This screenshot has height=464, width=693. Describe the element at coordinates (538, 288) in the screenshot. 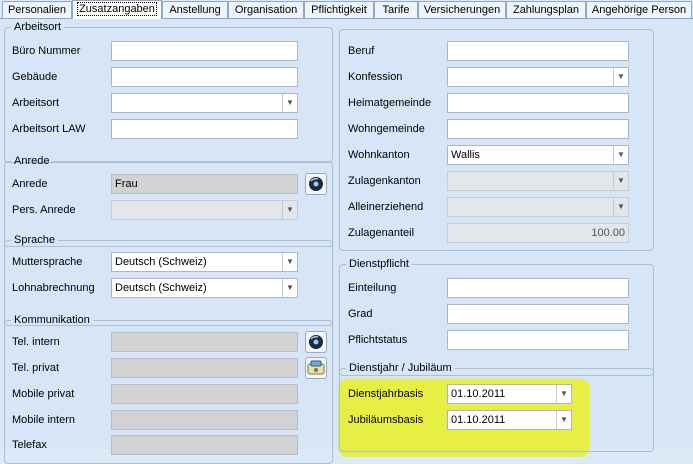

I see `input-einteilung` at that location.